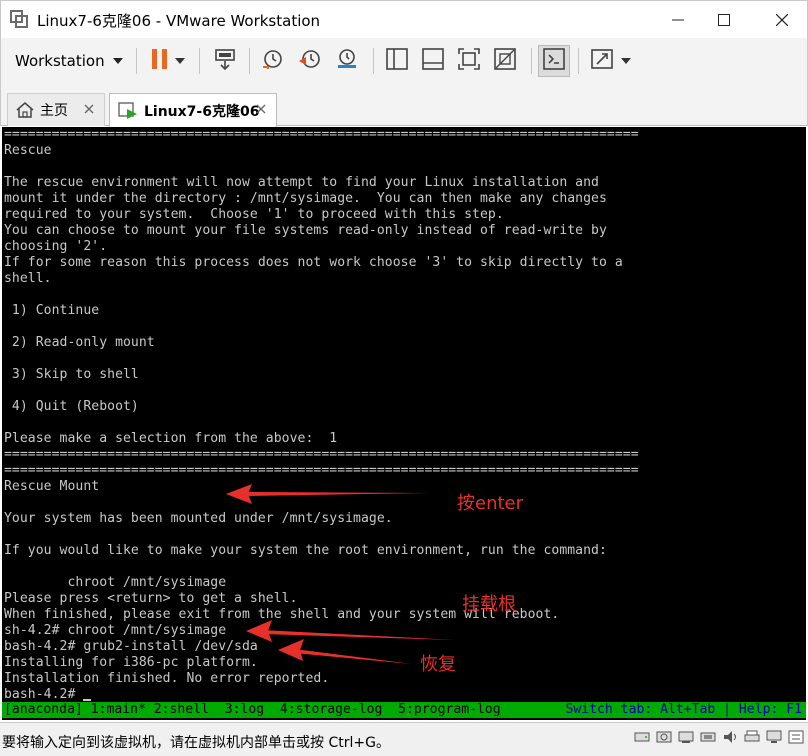  Describe the element at coordinates (438, 664) in the screenshot. I see `annotation-recover: 恢复` at that location.